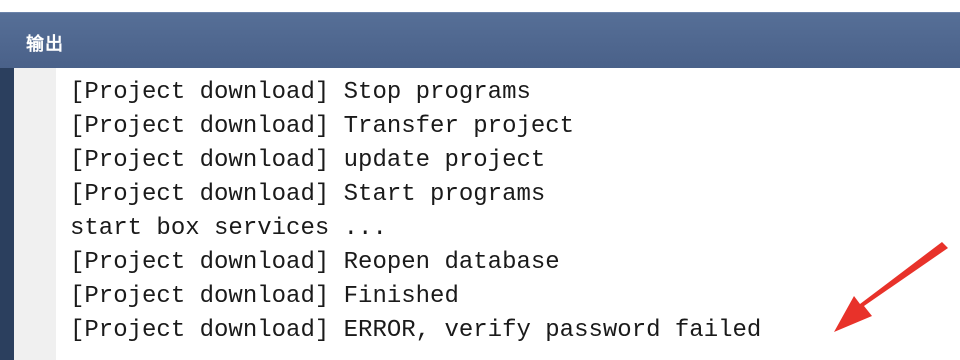  I want to click on output-line: [Project download] Stop programs, so click(300, 92).